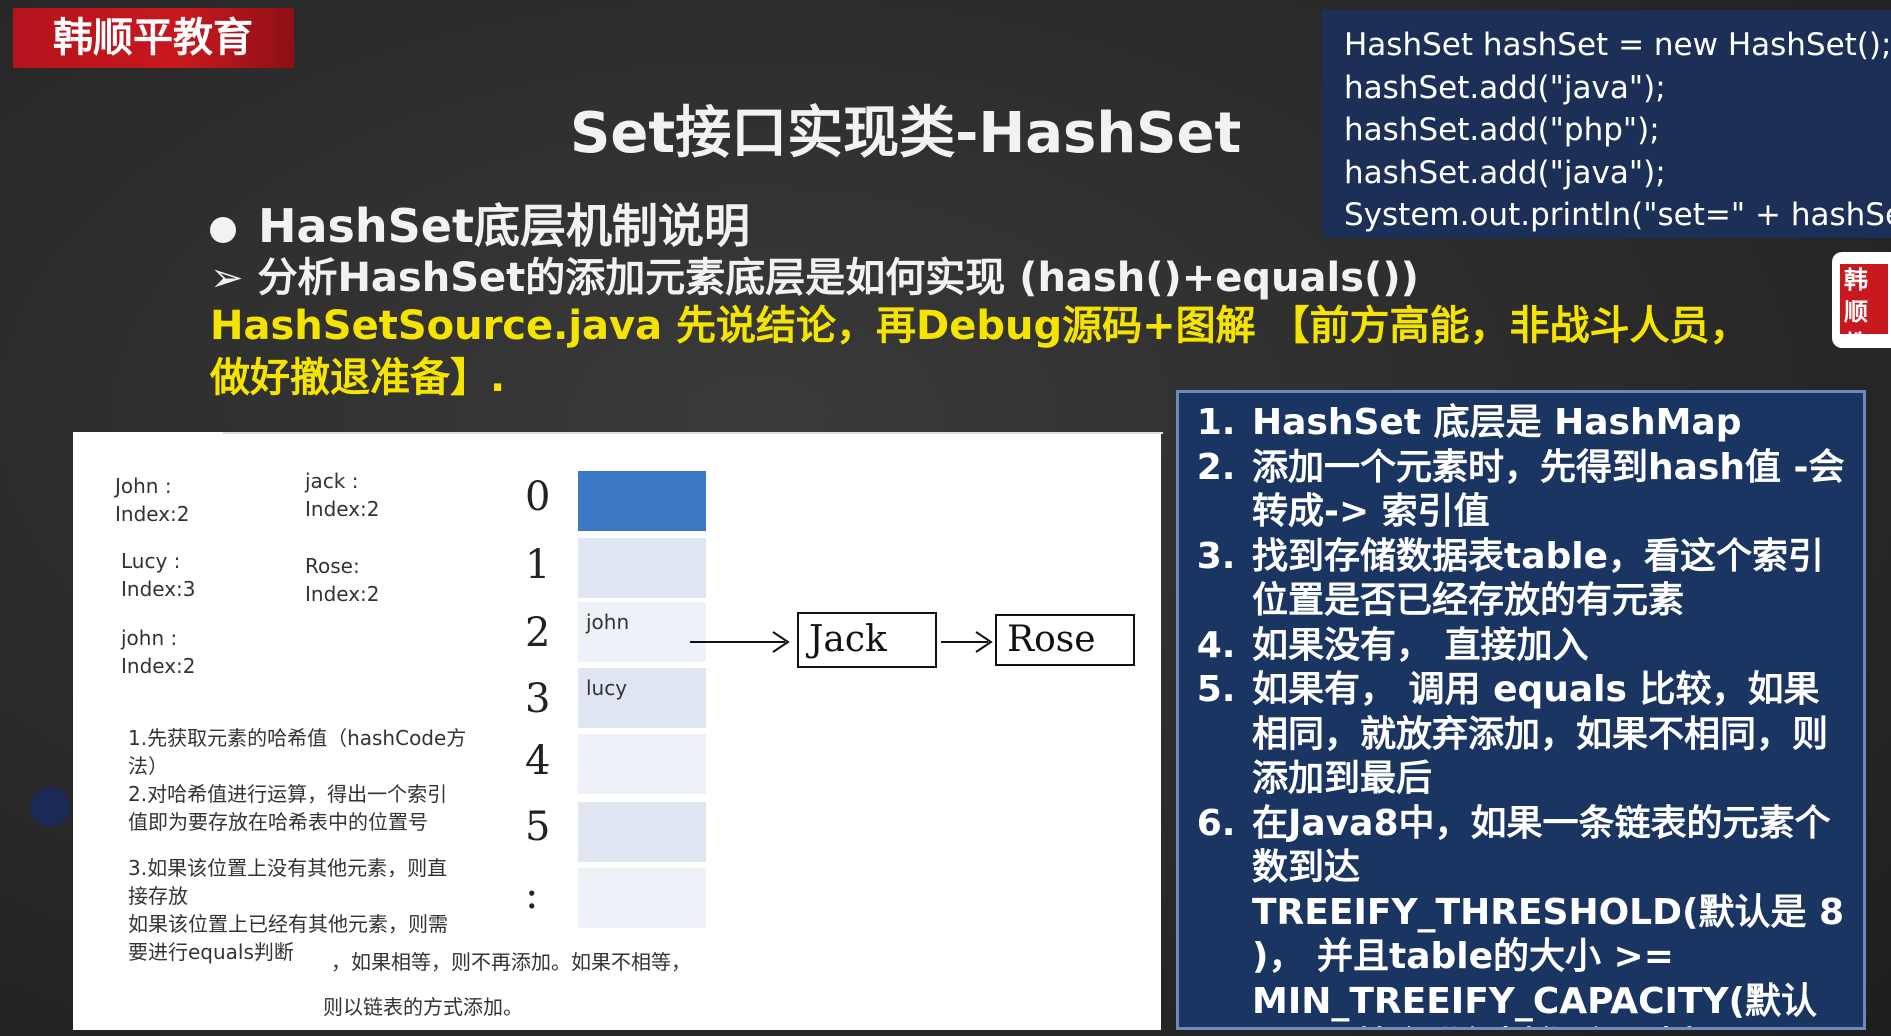 Image resolution: width=1891 pixels, height=1036 pixels. Describe the element at coordinates (1550, 423) in the screenshot. I see `note-item: HashSet 底层是 HashMap` at that location.